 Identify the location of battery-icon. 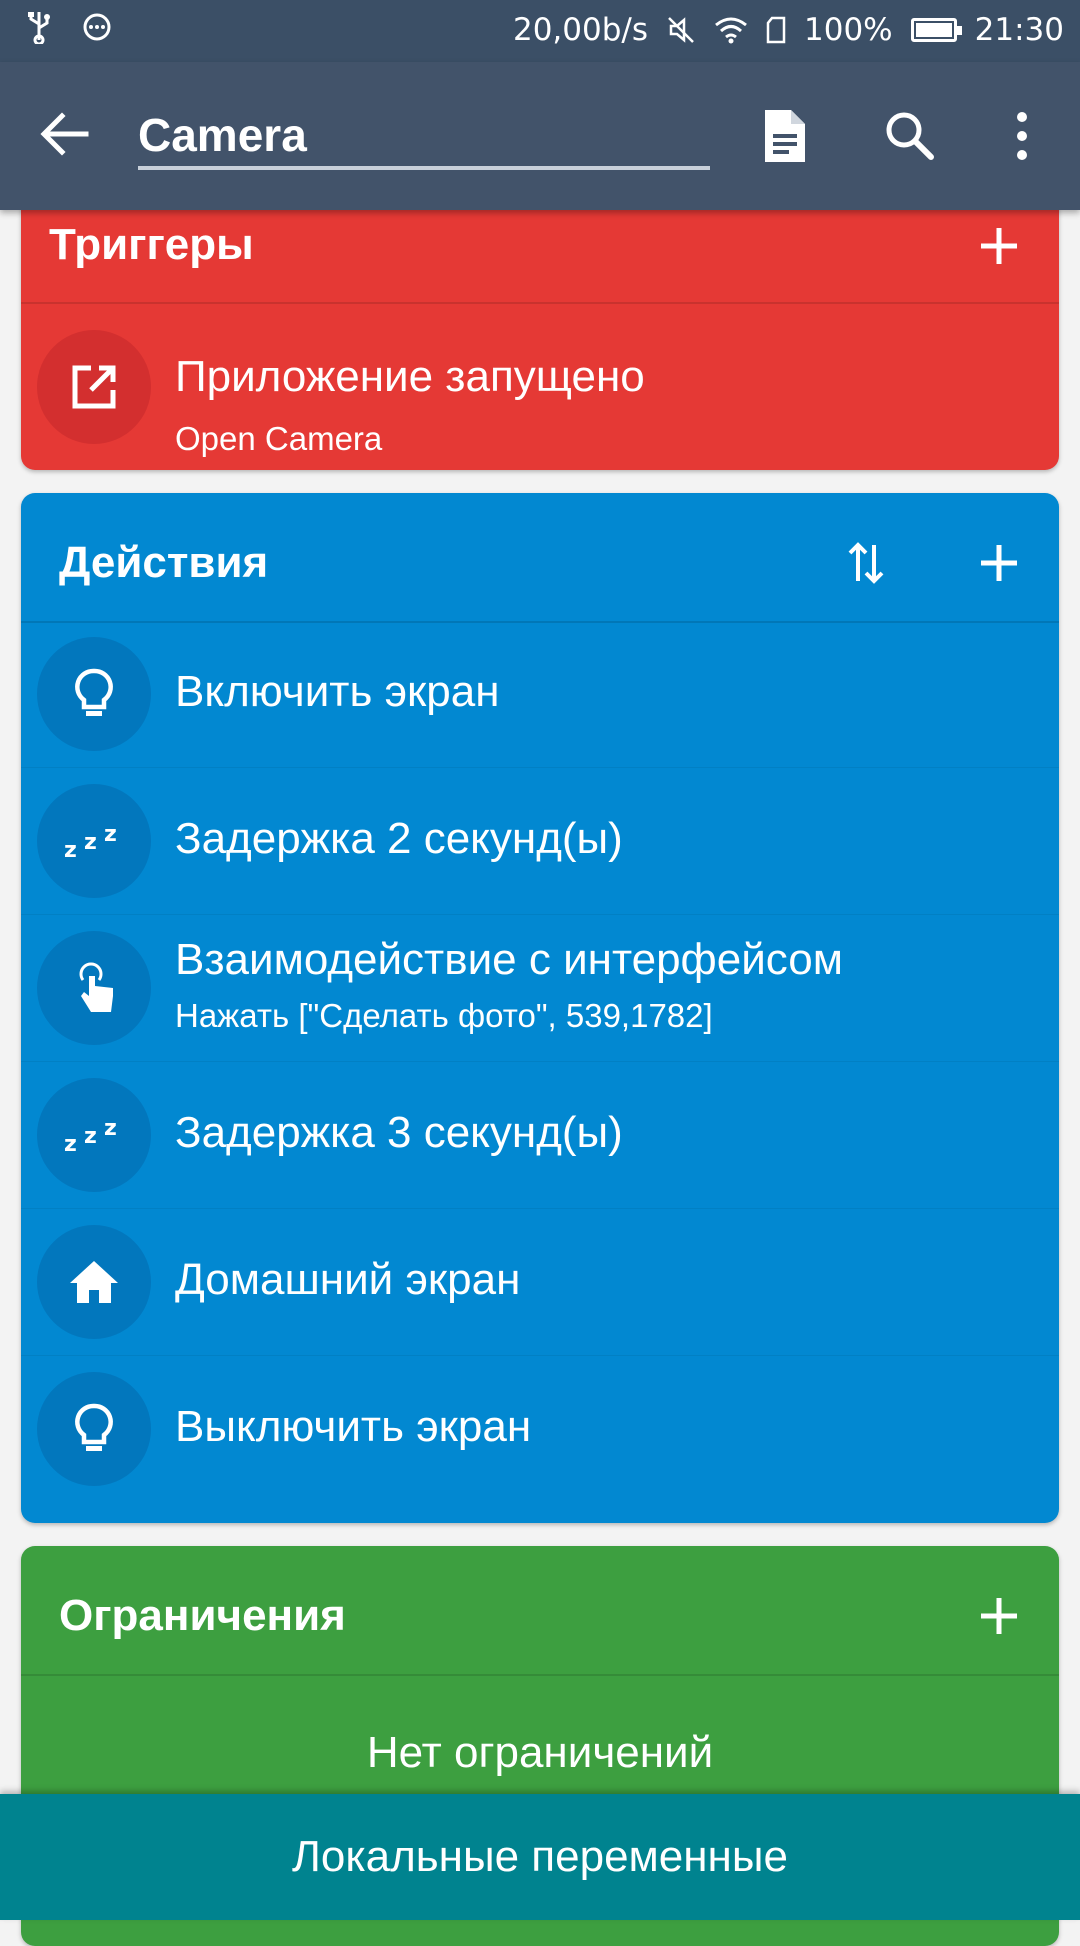
(936, 30).